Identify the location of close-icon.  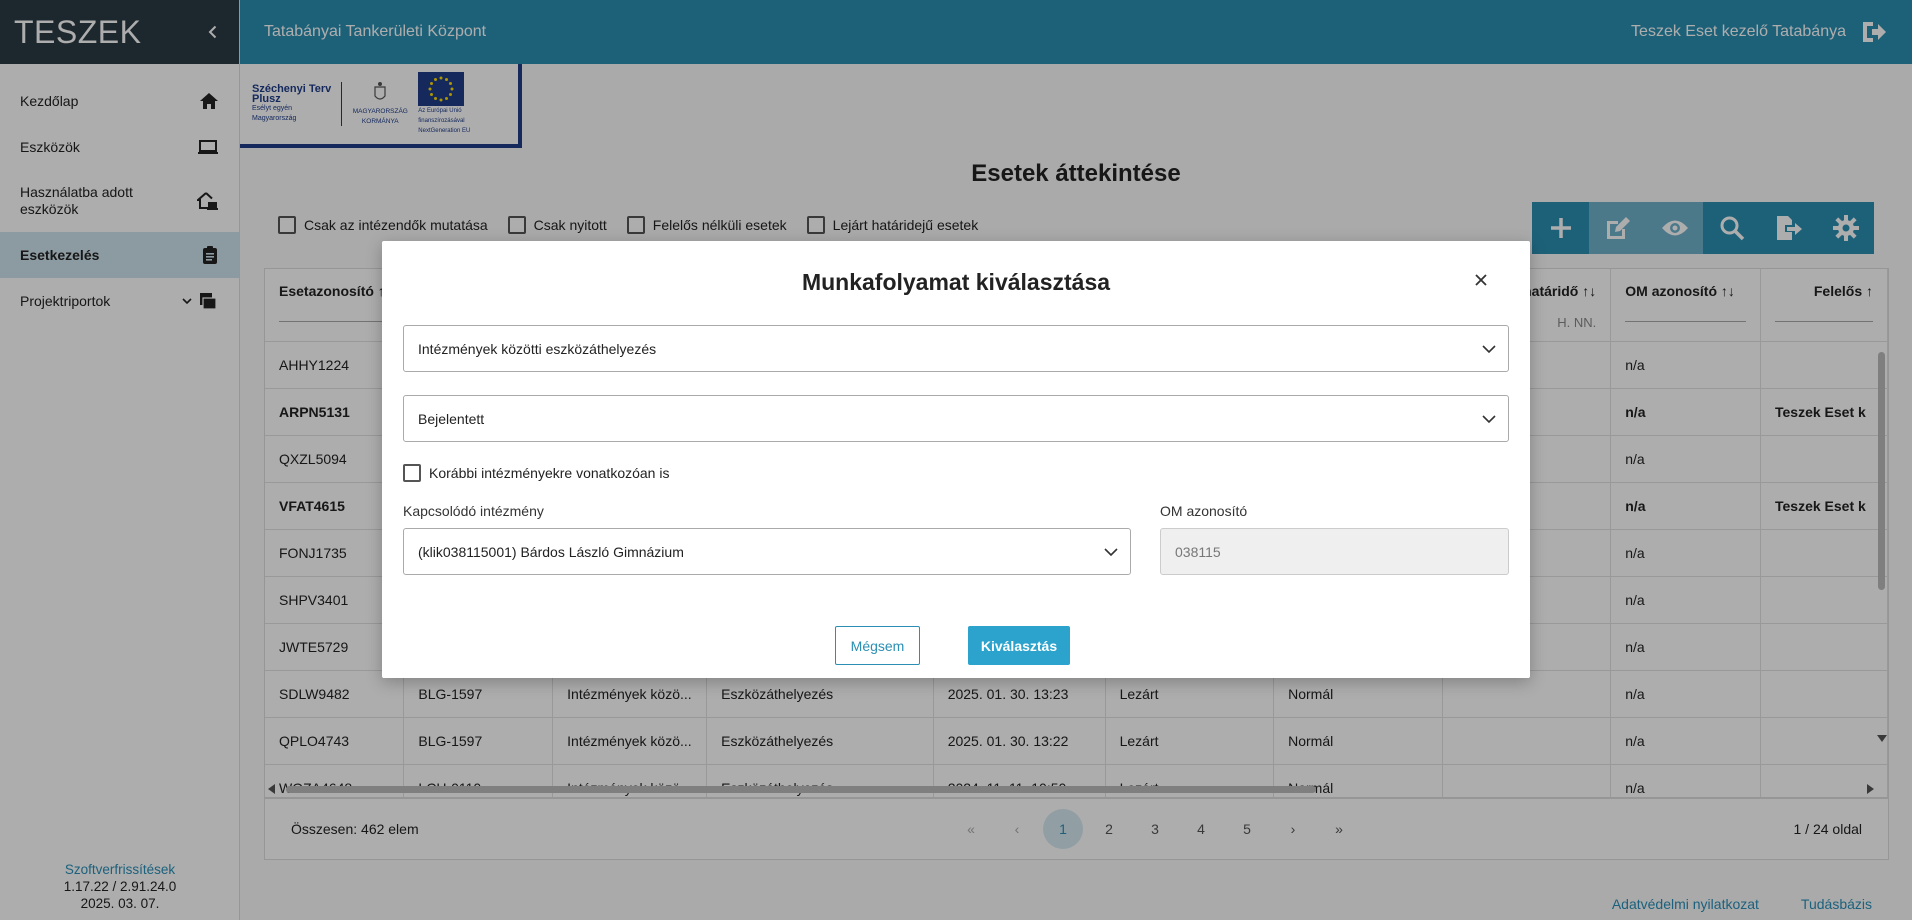
(1481, 280).